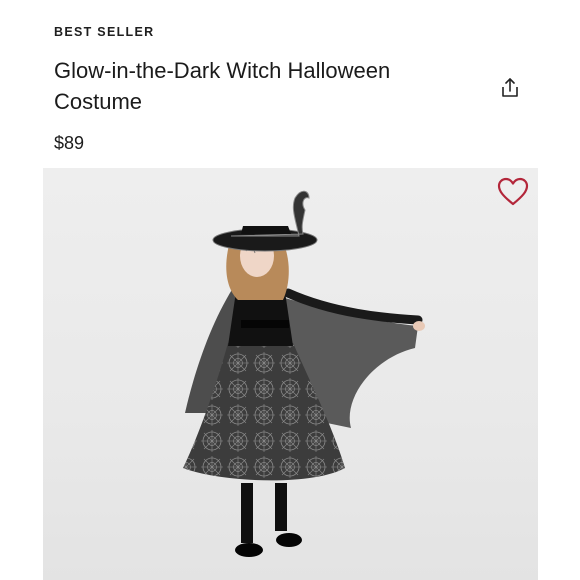 The image size is (580, 580). I want to click on heart-outline-icon, so click(513, 191).